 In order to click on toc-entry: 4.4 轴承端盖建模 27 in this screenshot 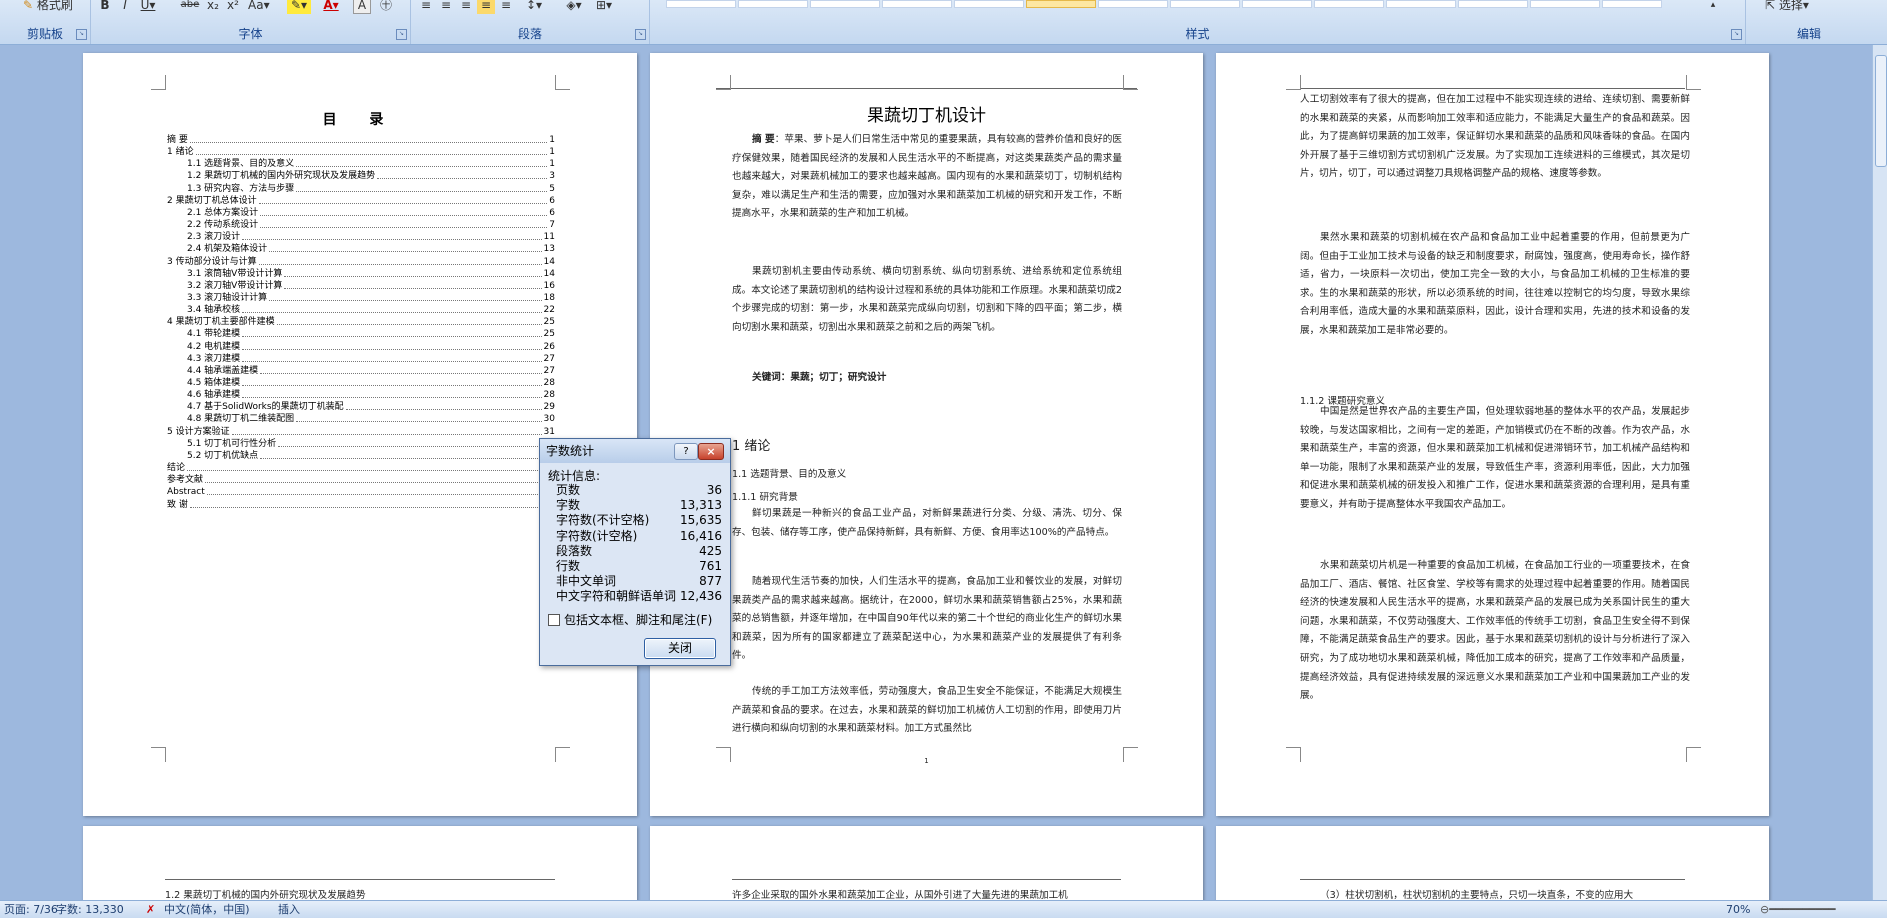, I will do `click(371, 371)`.